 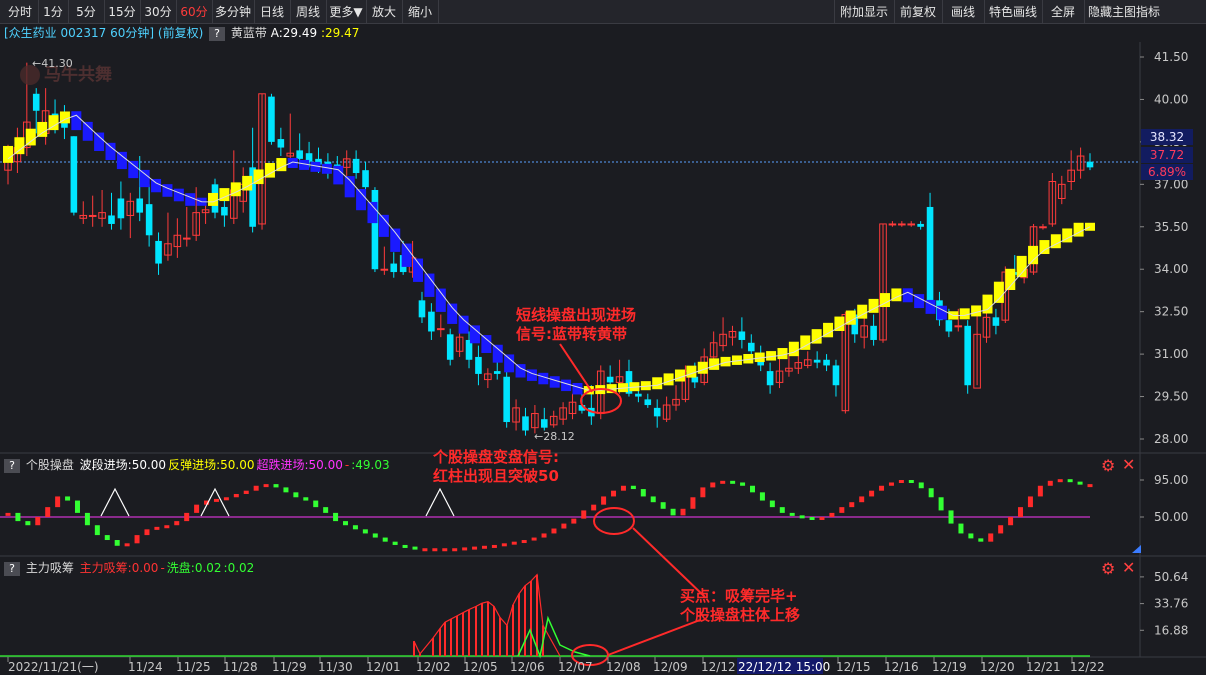 What do you see at coordinates (1108, 568) in the screenshot?
I see `panel3-settings-icon: ⚙` at bounding box center [1108, 568].